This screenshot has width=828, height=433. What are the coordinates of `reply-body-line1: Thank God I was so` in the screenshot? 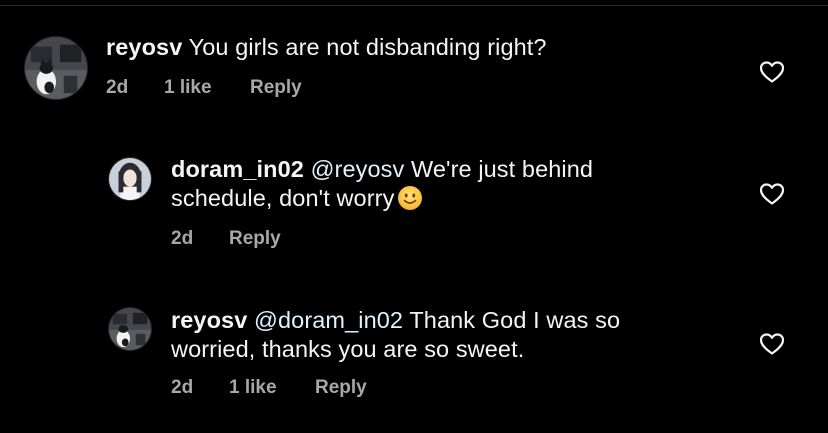 It's located at (515, 320).